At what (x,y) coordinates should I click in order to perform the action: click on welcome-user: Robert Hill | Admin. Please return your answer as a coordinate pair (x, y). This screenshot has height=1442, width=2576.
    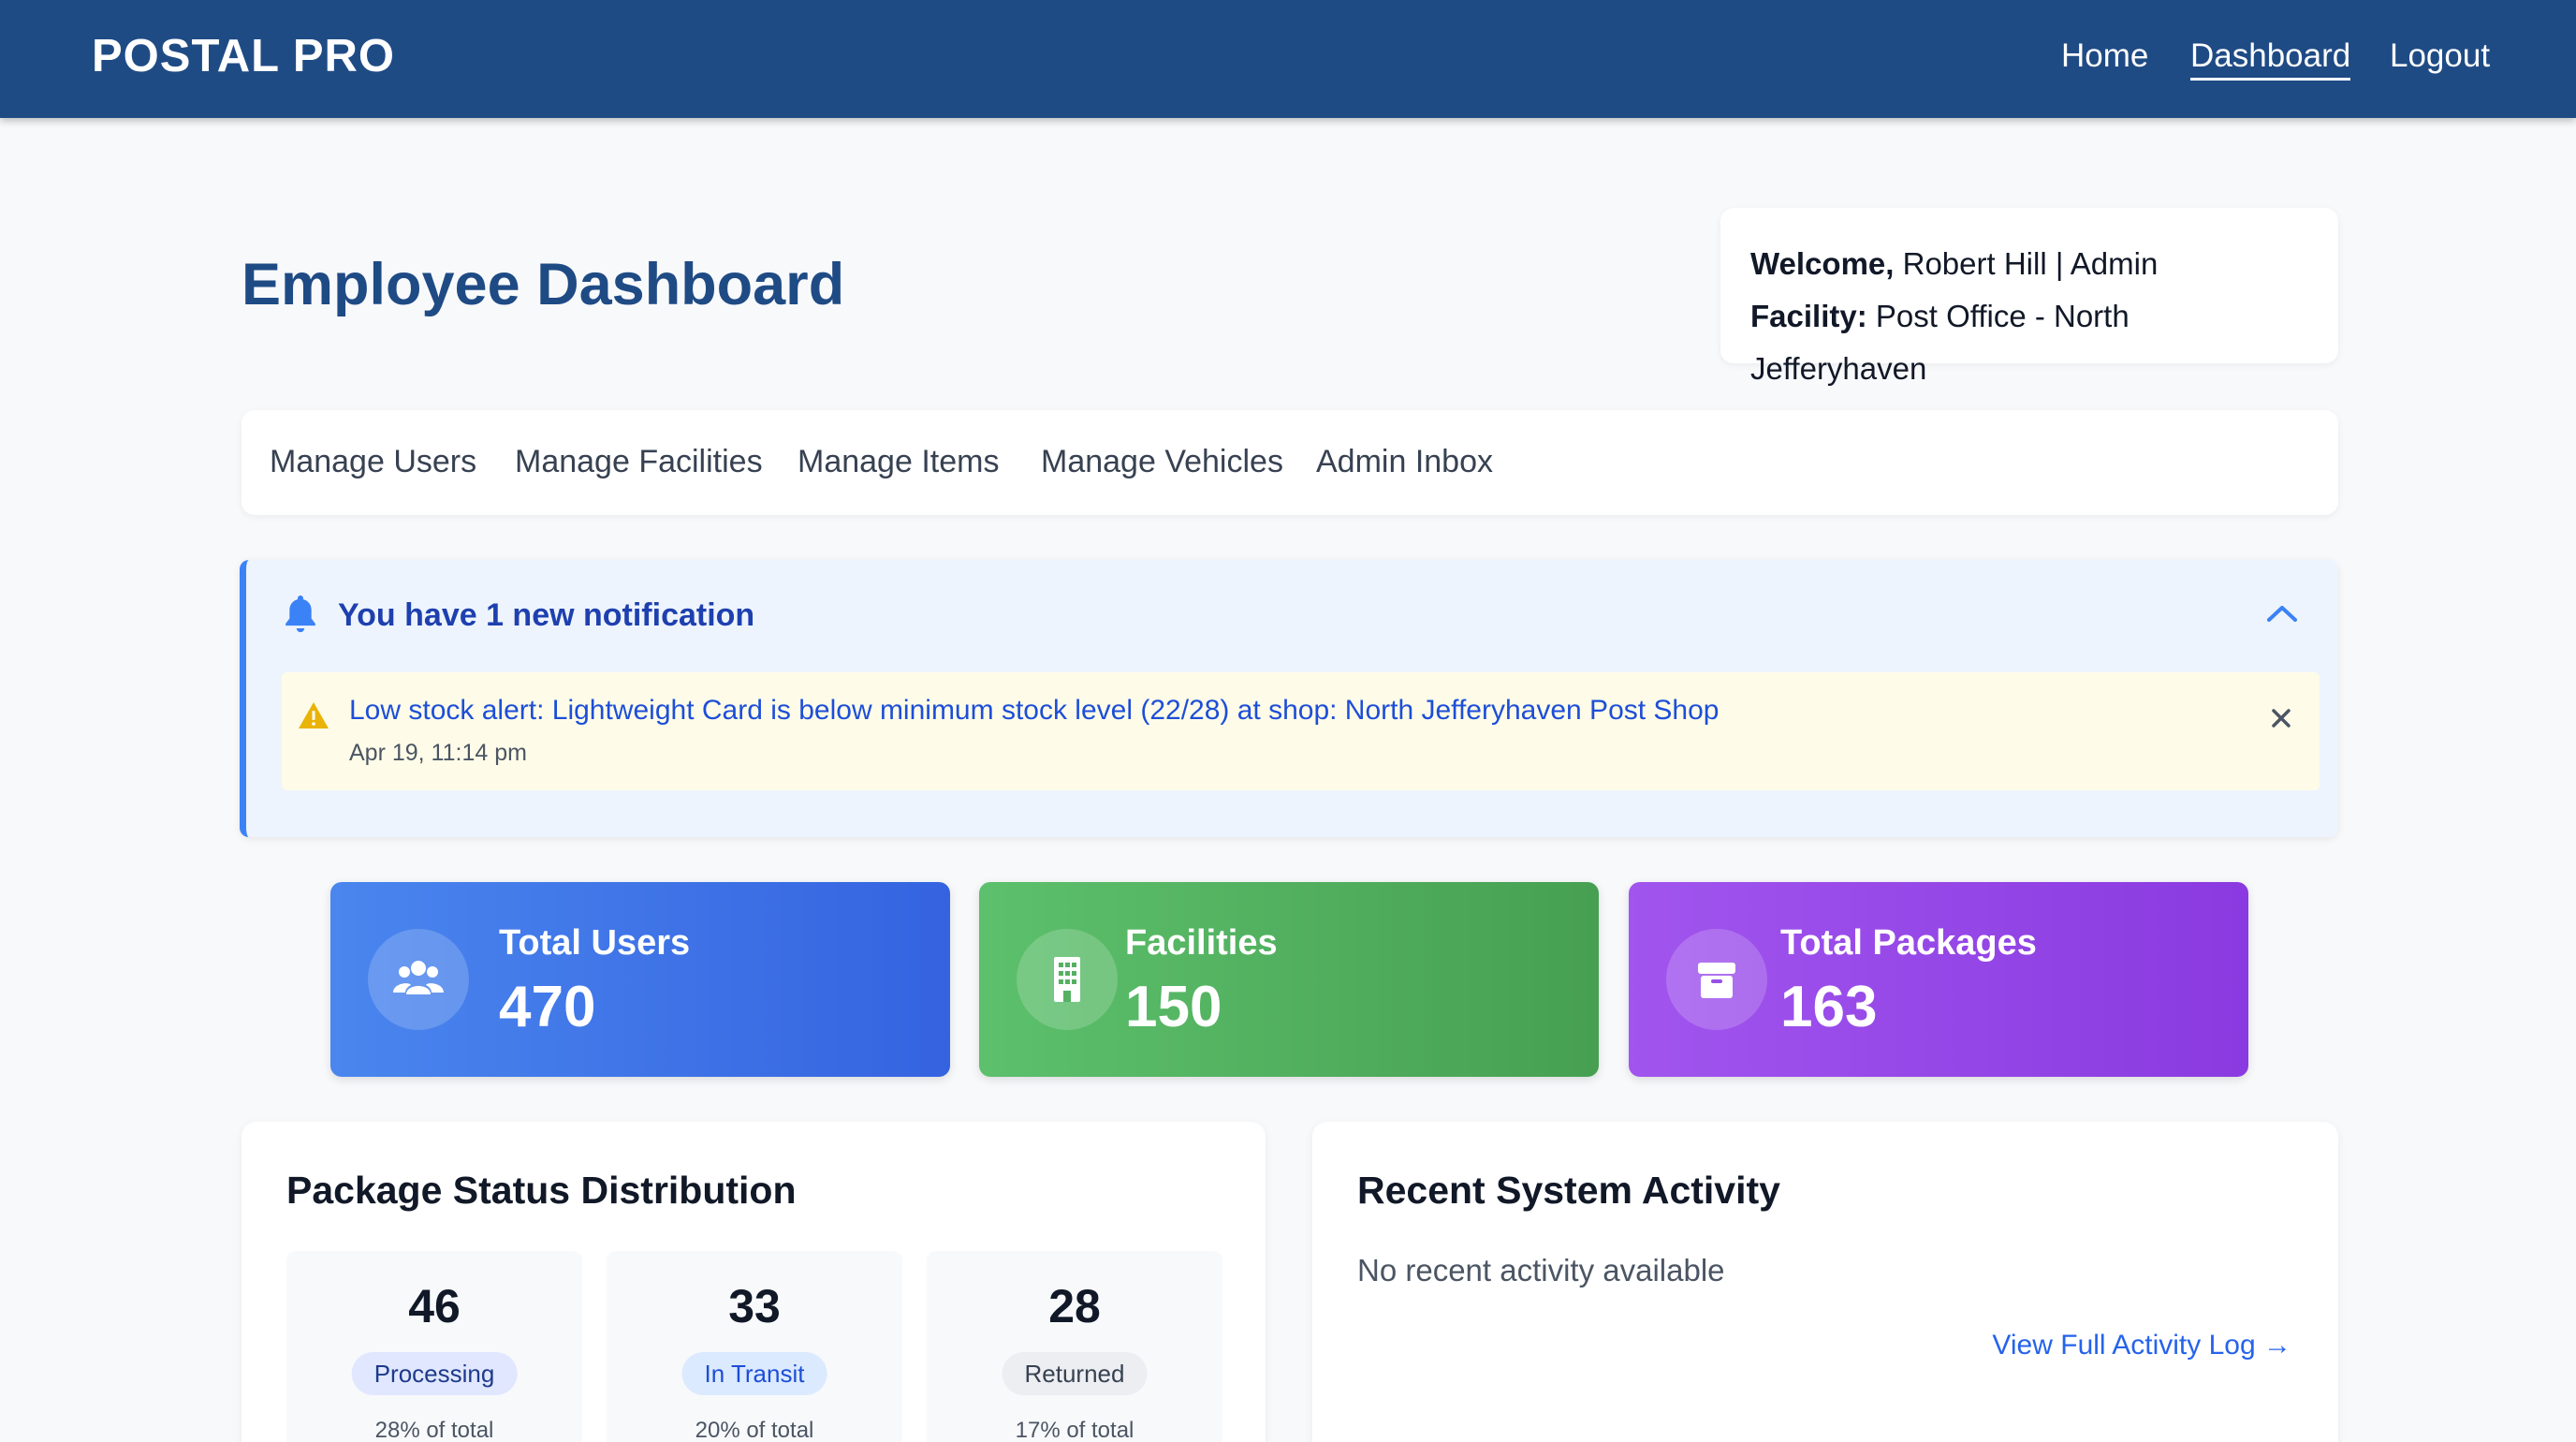
    Looking at the image, I should click on (2030, 263).